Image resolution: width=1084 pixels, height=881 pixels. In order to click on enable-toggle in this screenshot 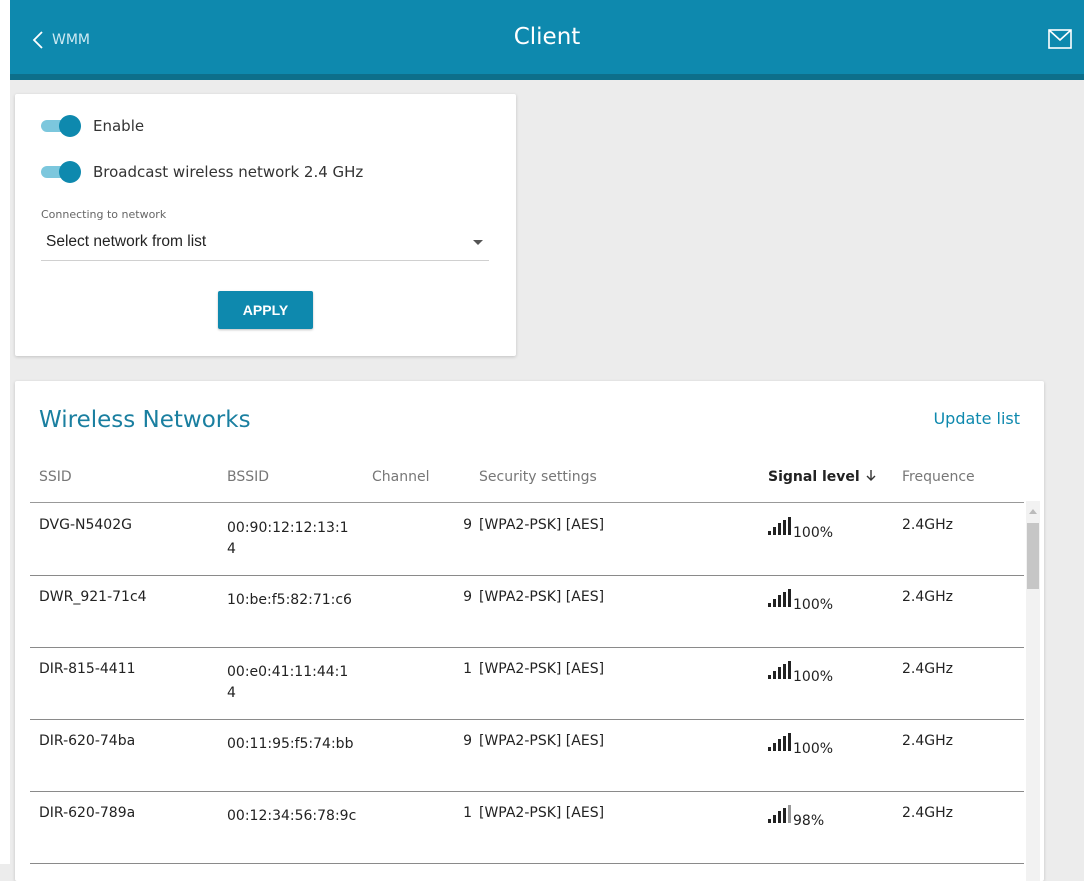, I will do `click(61, 126)`.